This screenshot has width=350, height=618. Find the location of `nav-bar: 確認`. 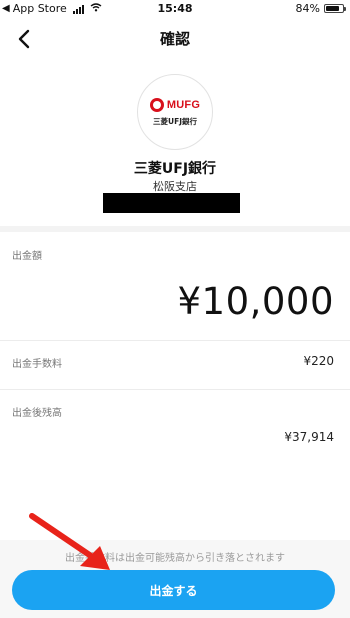

nav-bar: 確認 is located at coordinates (175, 39).